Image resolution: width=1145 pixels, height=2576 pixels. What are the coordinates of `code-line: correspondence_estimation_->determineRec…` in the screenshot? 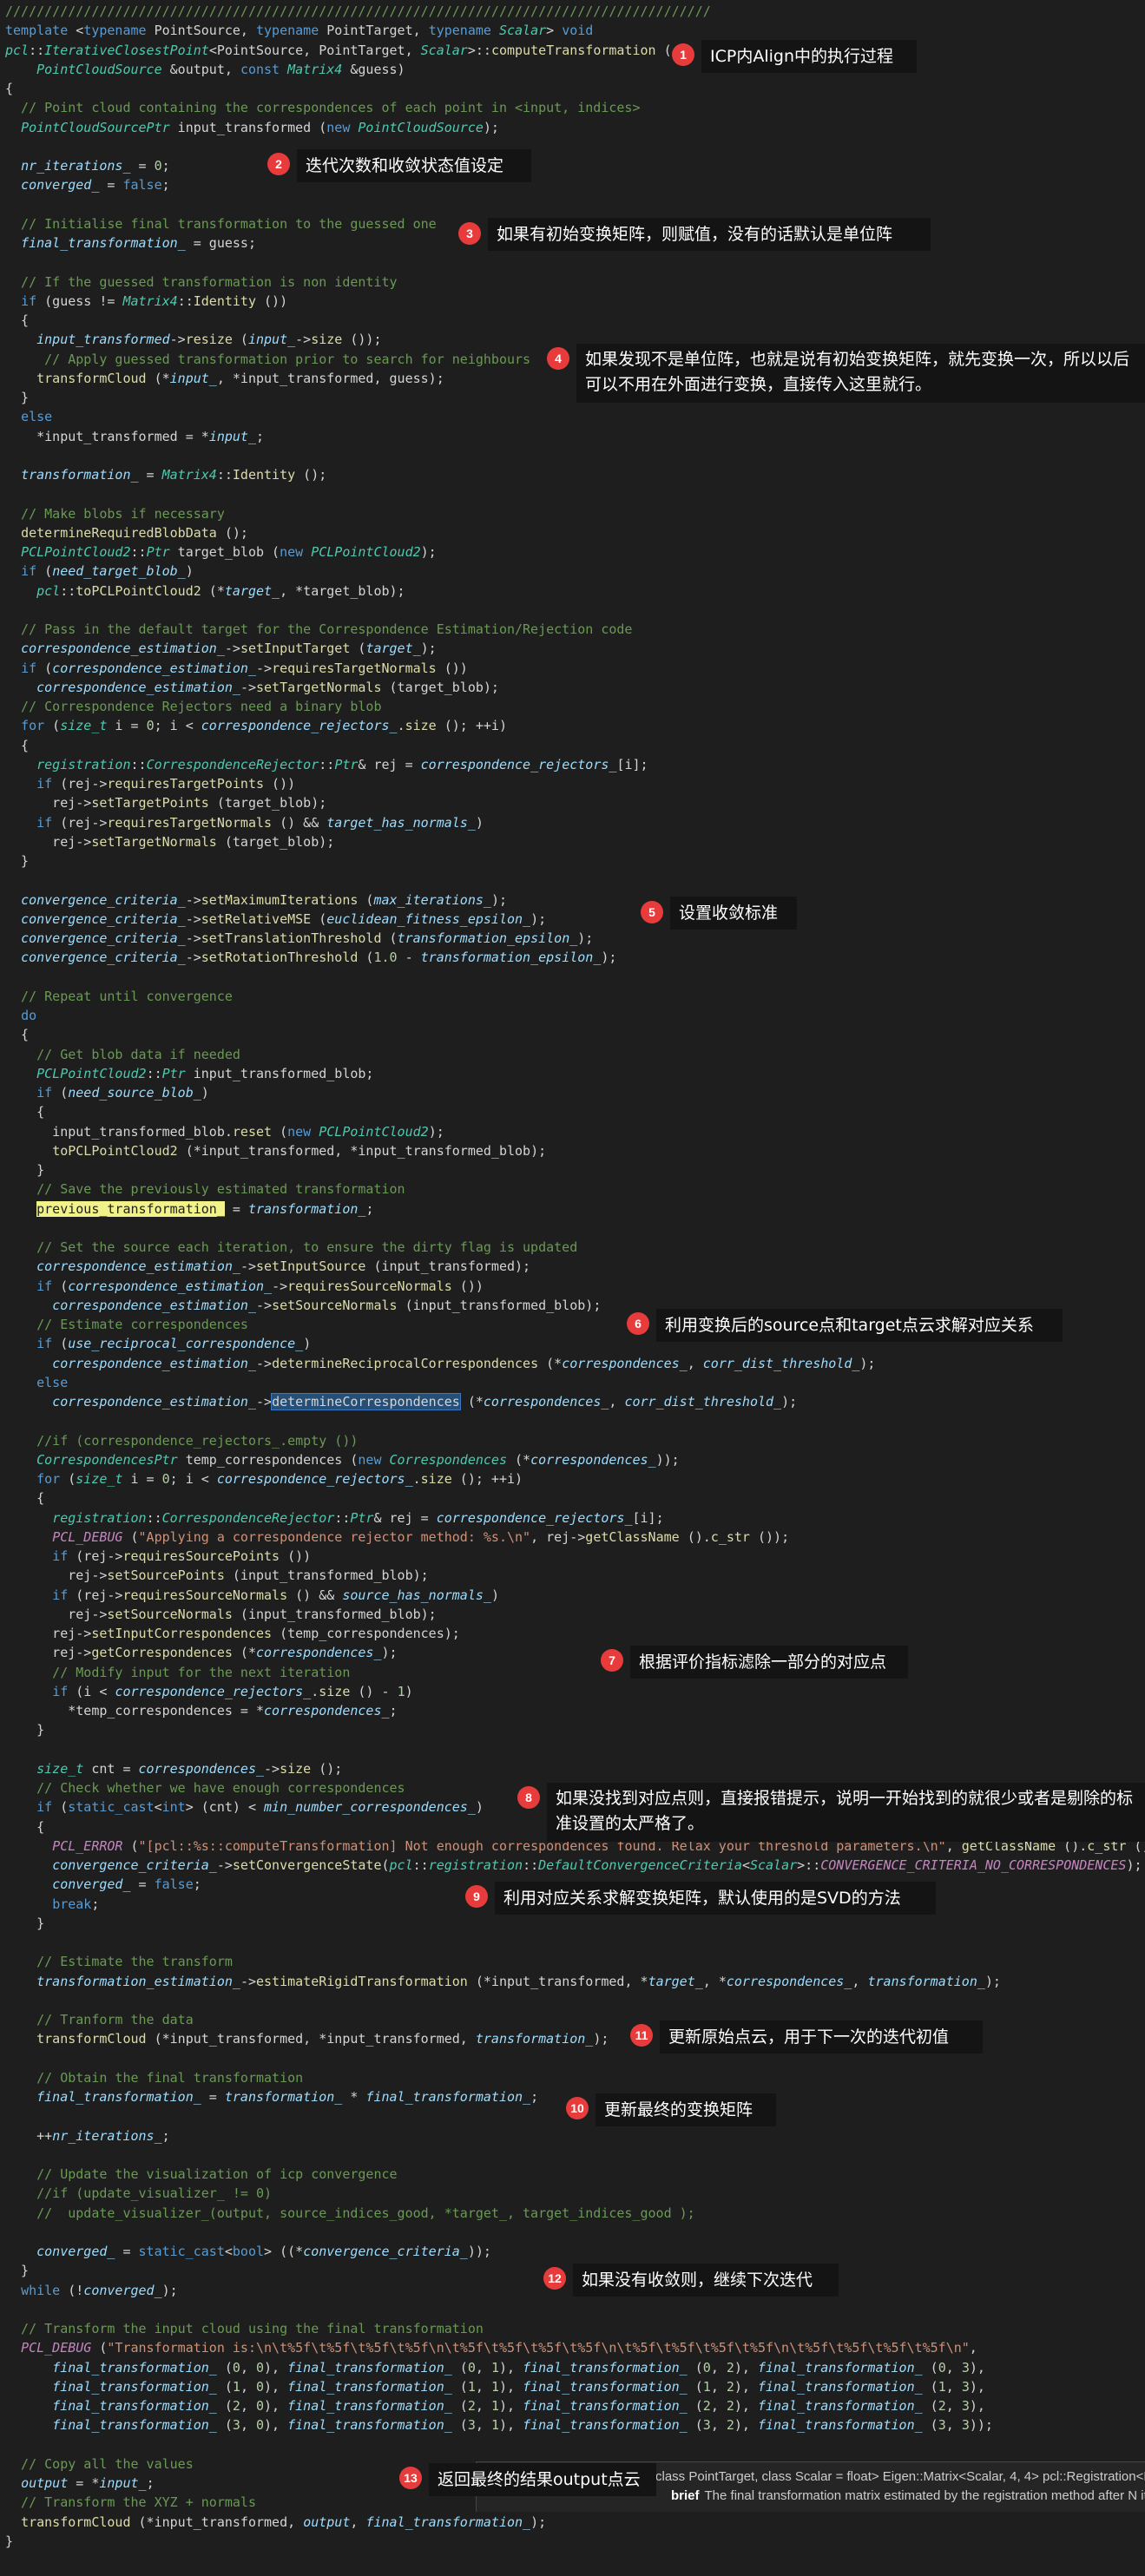 It's located at (440, 1363).